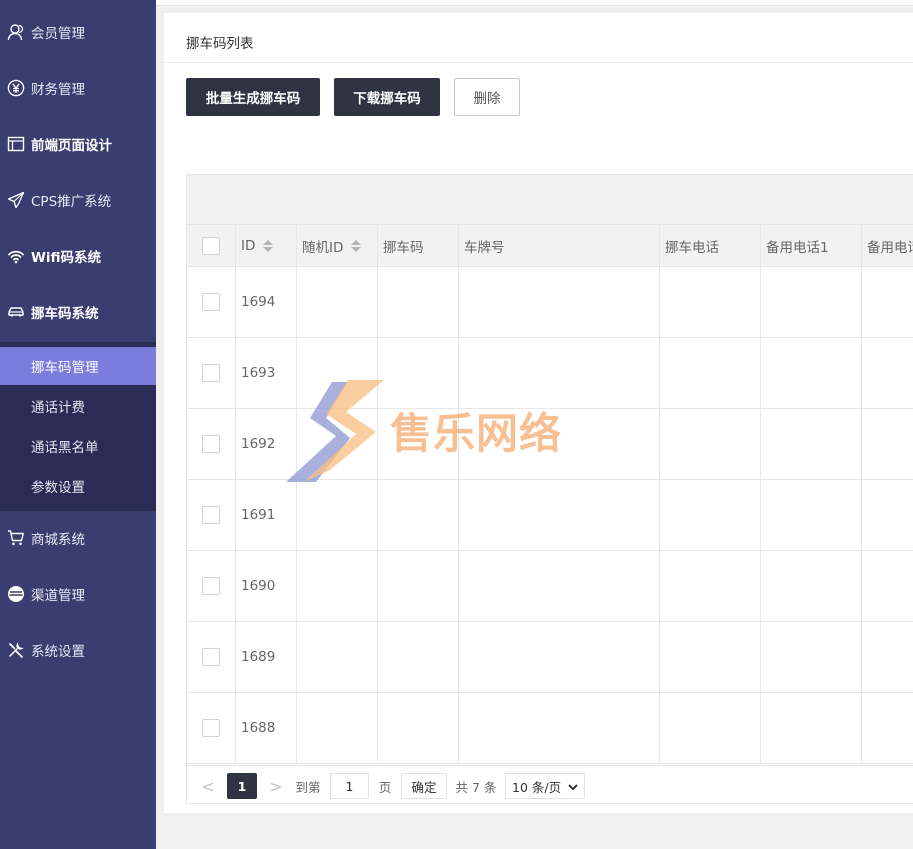 The height and width of the screenshot is (849, 913). Describe the element at coordinates (58, 488) in the screenshot. I see `submenu-item-label: 参数设置` at that location.